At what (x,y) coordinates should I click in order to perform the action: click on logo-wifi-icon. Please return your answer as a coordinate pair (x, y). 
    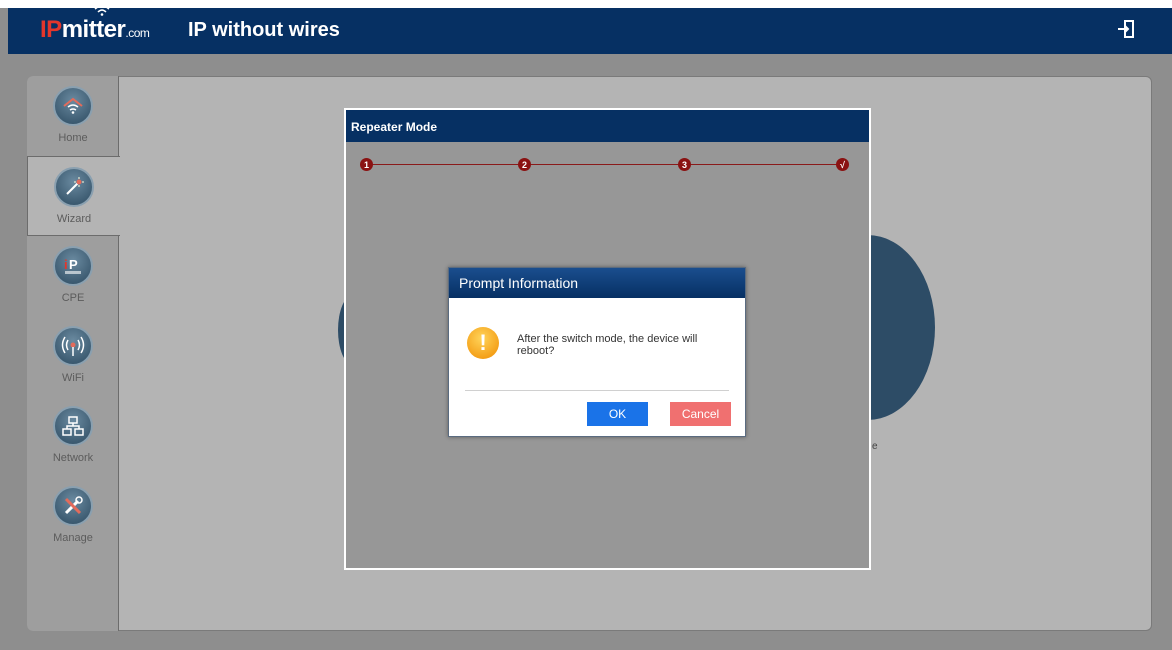
    Looking at the image, I should click on (102, 10).